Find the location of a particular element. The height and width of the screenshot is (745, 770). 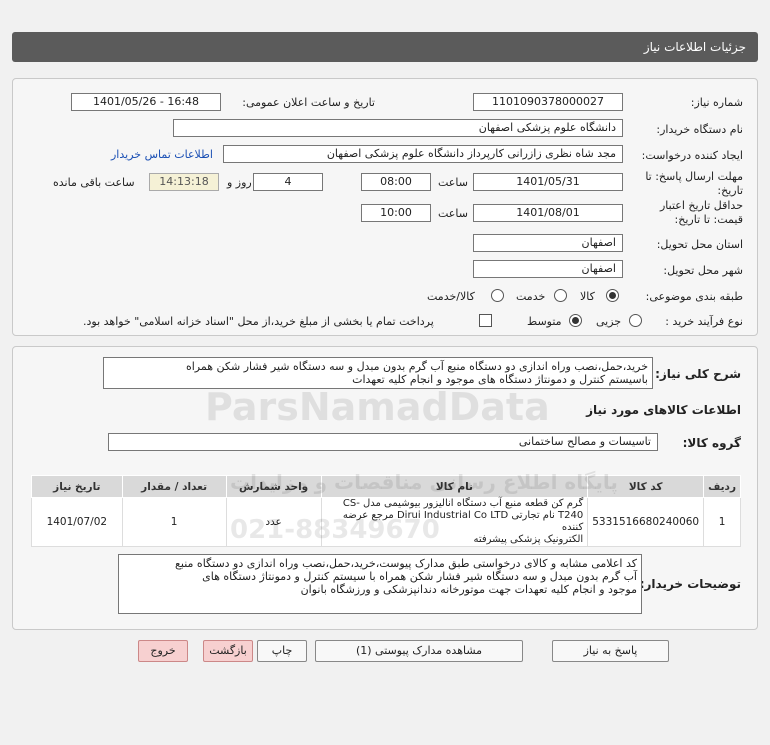

cell-name-line-3: الکترونیک پزشکی پیشرفته is located at coordinates (528, 539).